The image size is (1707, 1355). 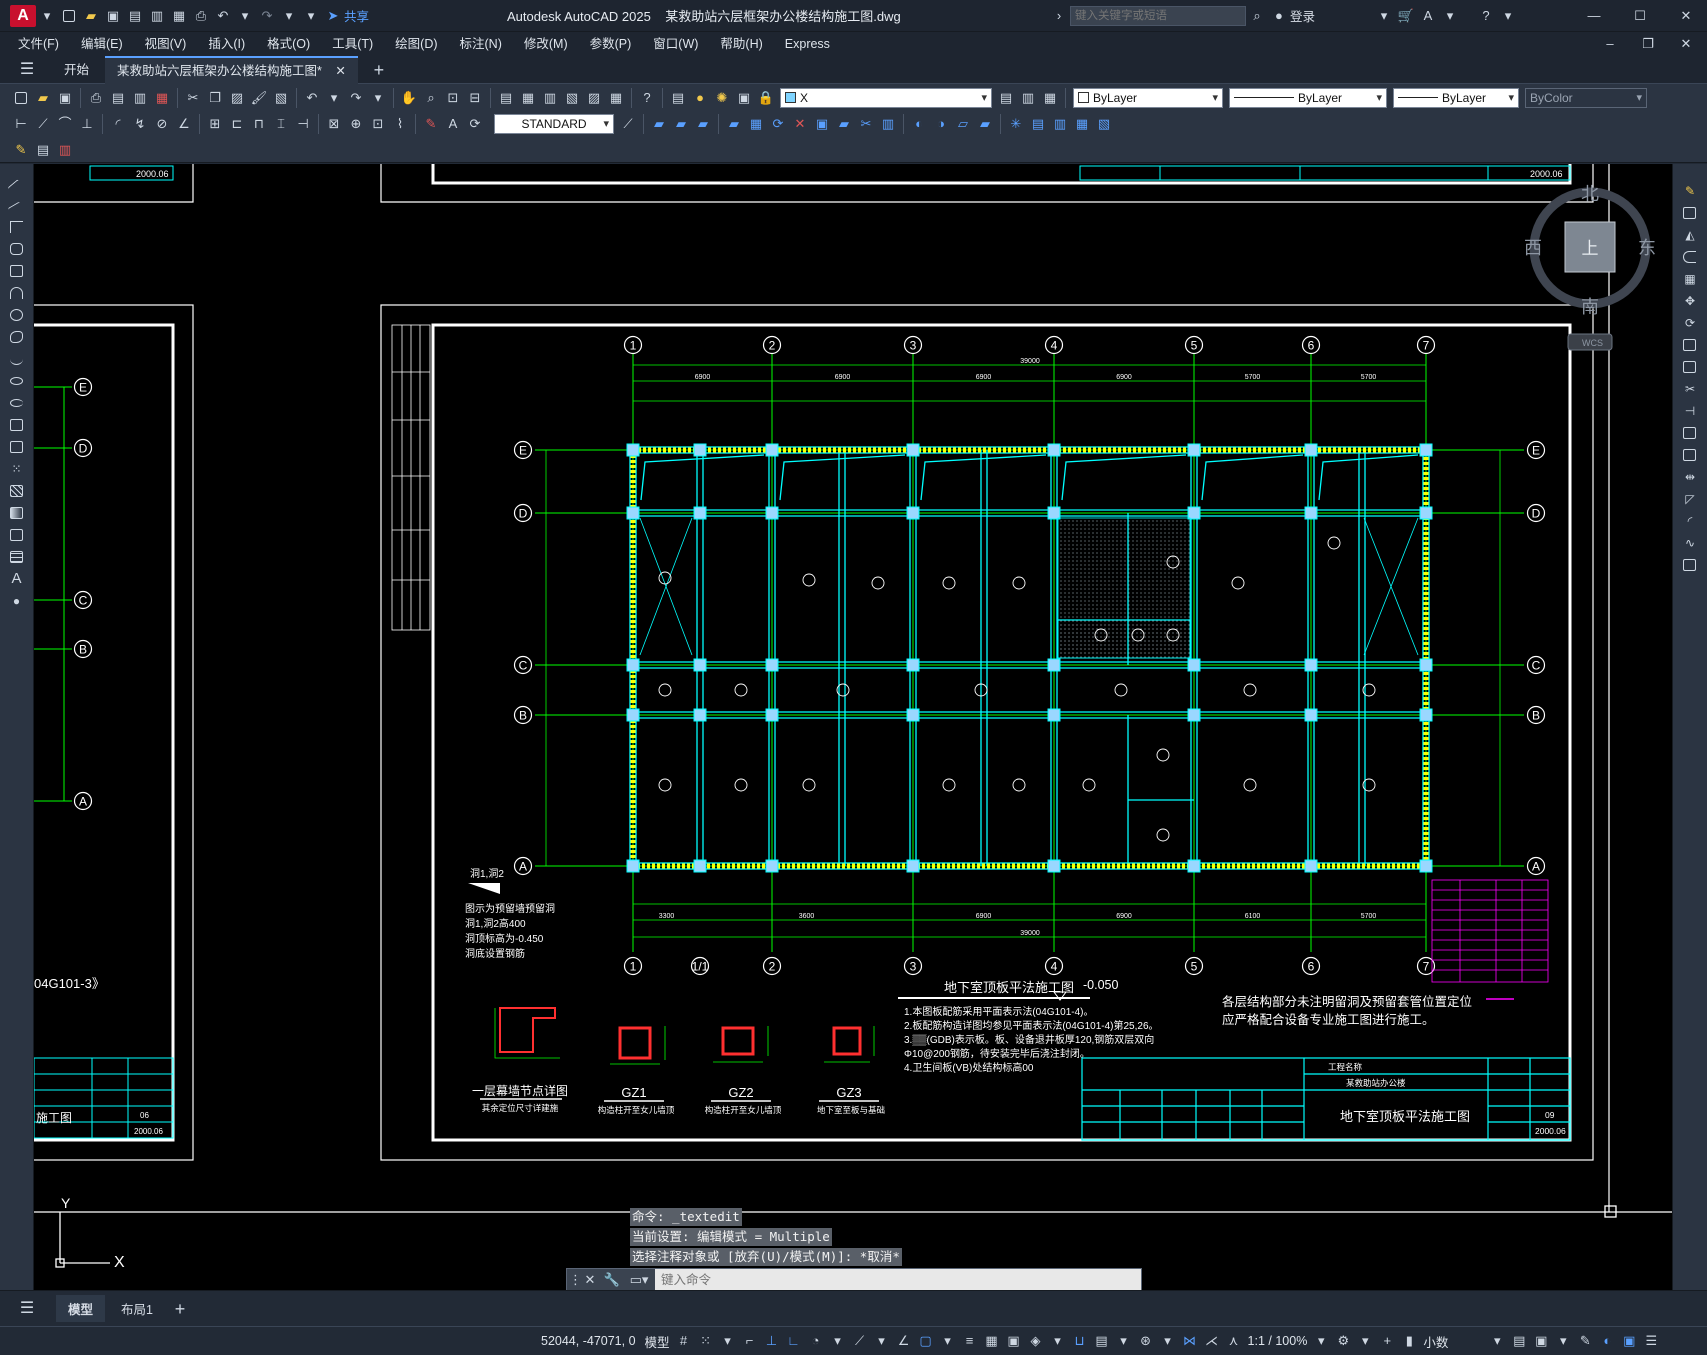 What do you see at coordinates (416, 44) in the screenshot?
I see `menu-draw: 绘图(D)` at bounding box center [416, 44].